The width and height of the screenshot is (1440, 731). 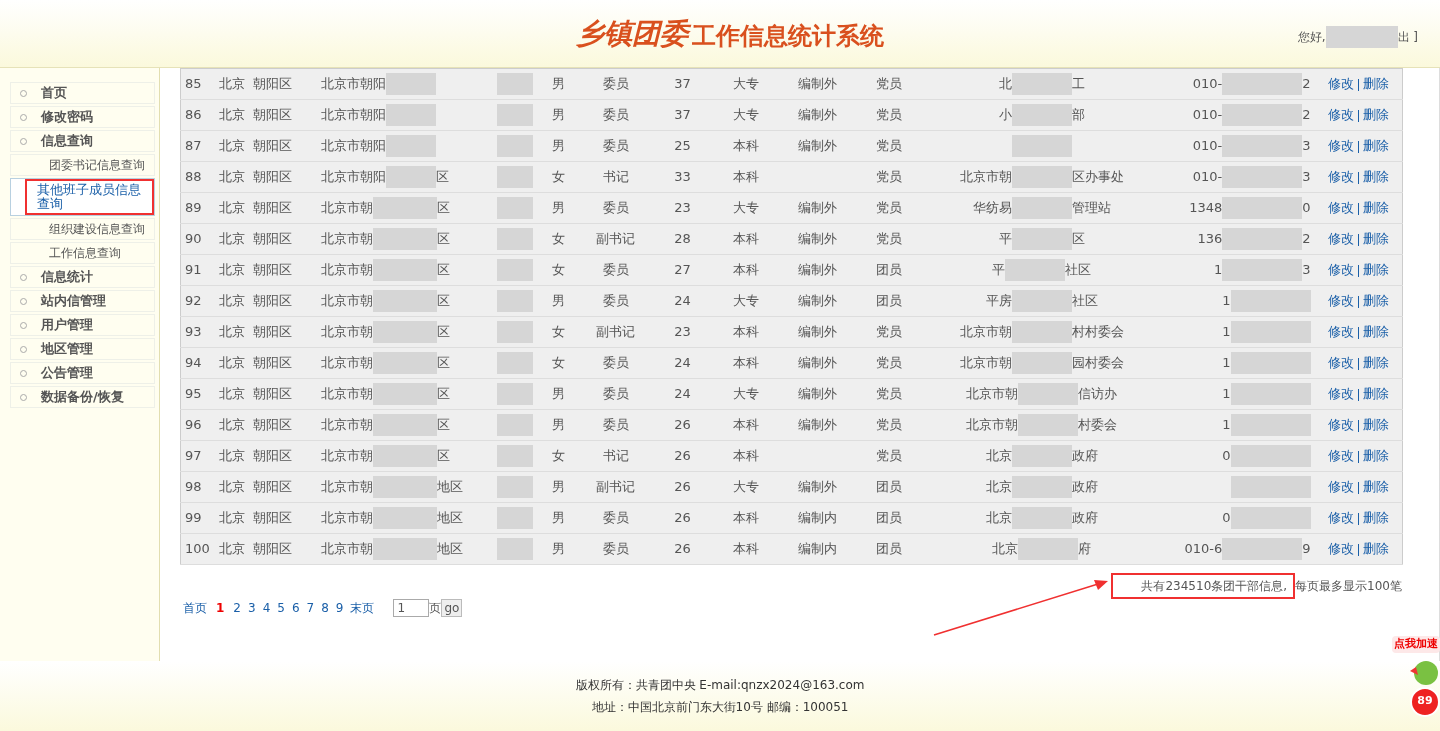 What do you see at coordinates (1084, 300) in the screenshot?
I see `table-cell: 社区` at bounding box center [1084, 300].